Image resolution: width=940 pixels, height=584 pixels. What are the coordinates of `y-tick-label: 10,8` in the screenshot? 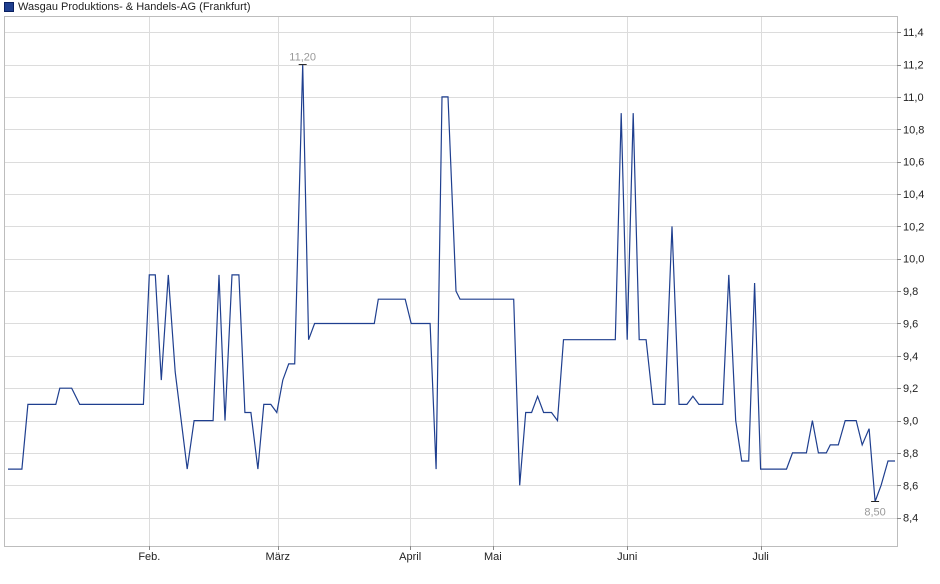 It's located at (913, 130).